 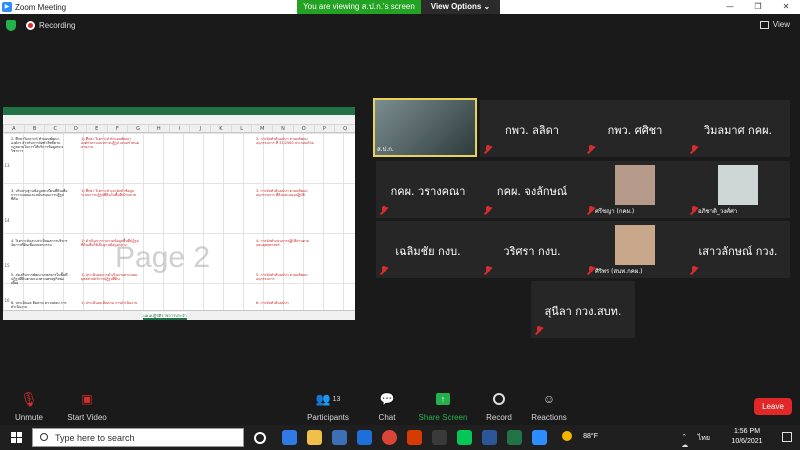 I want to click on word-icon, so click(x=489, y=437).